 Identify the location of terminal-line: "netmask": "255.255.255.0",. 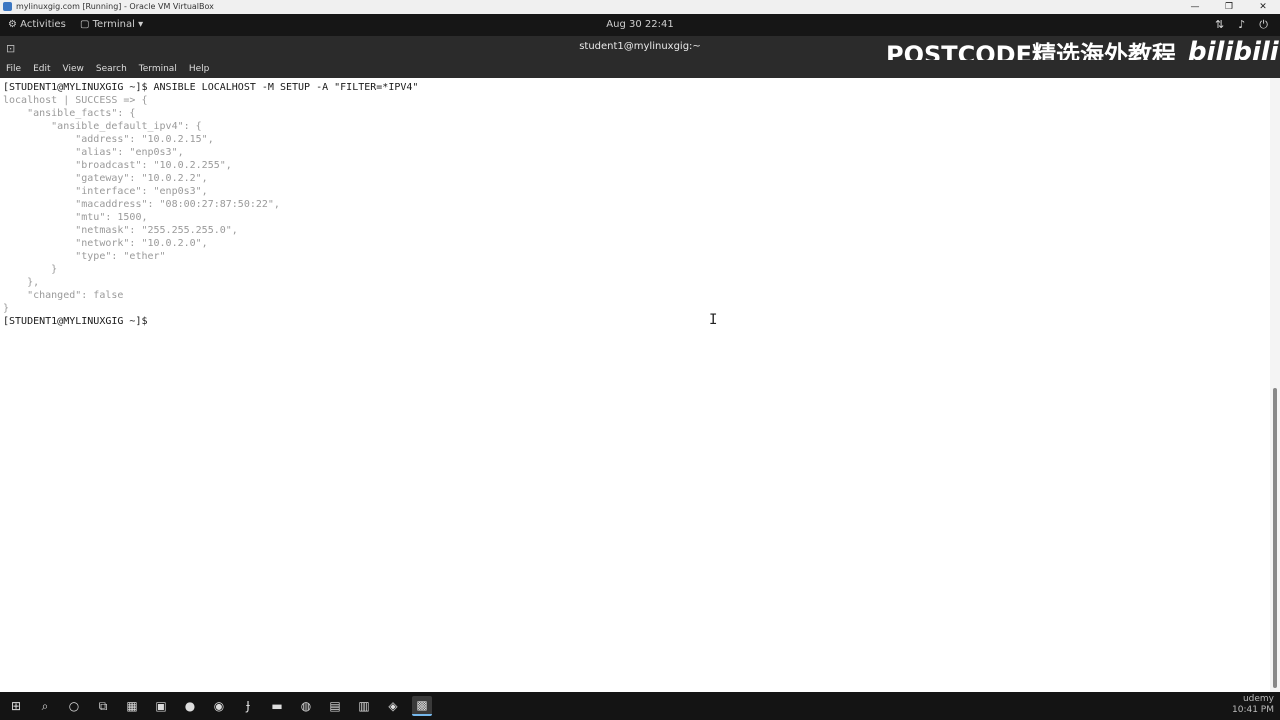
(120, 230).